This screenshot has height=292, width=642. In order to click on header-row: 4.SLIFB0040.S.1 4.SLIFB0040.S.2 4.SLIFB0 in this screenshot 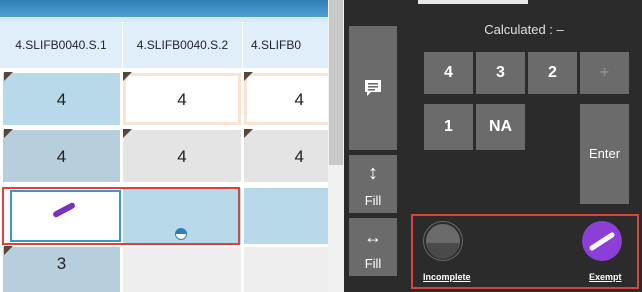, I will do `click(164, 45)`.